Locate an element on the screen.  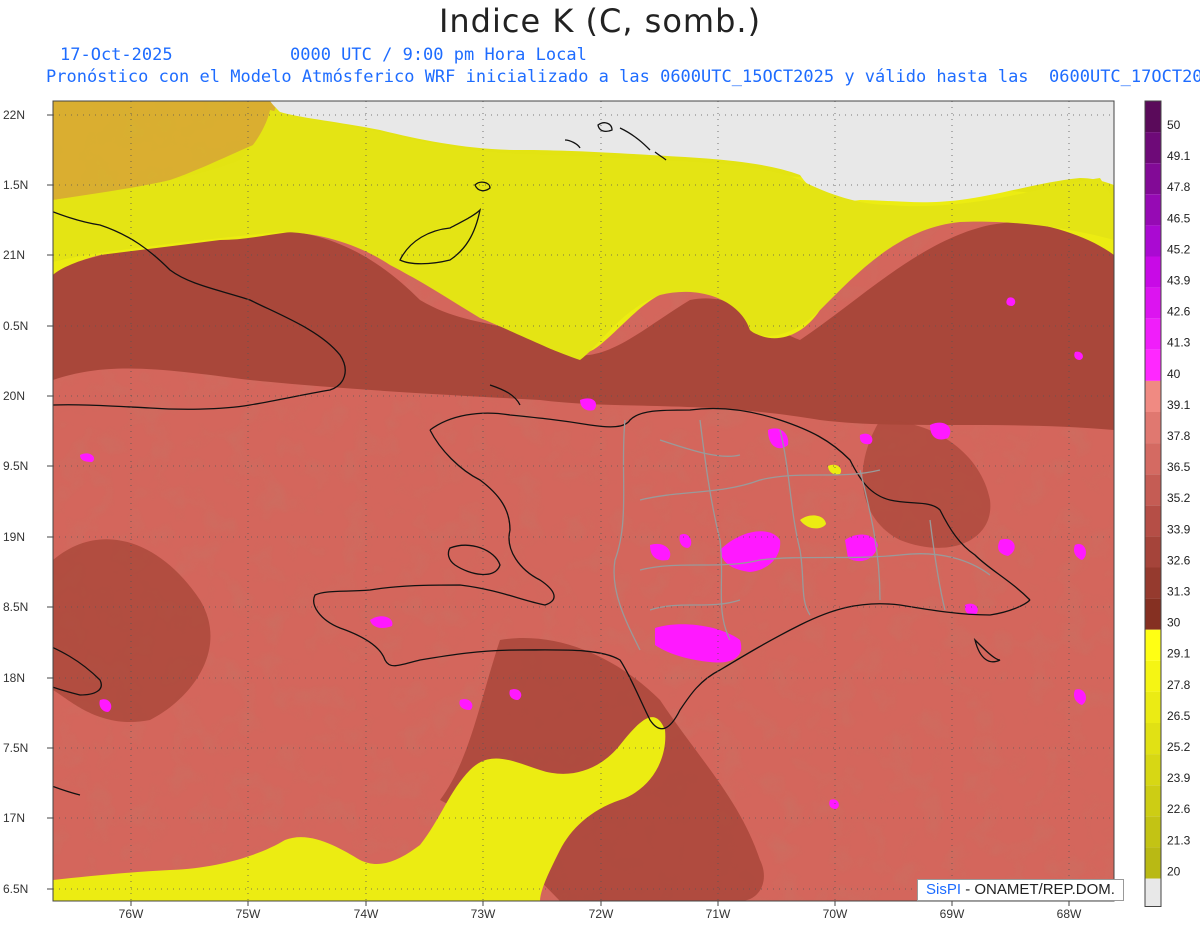
colorbar-label: 25.2 is located at coordinates (1179, 747).